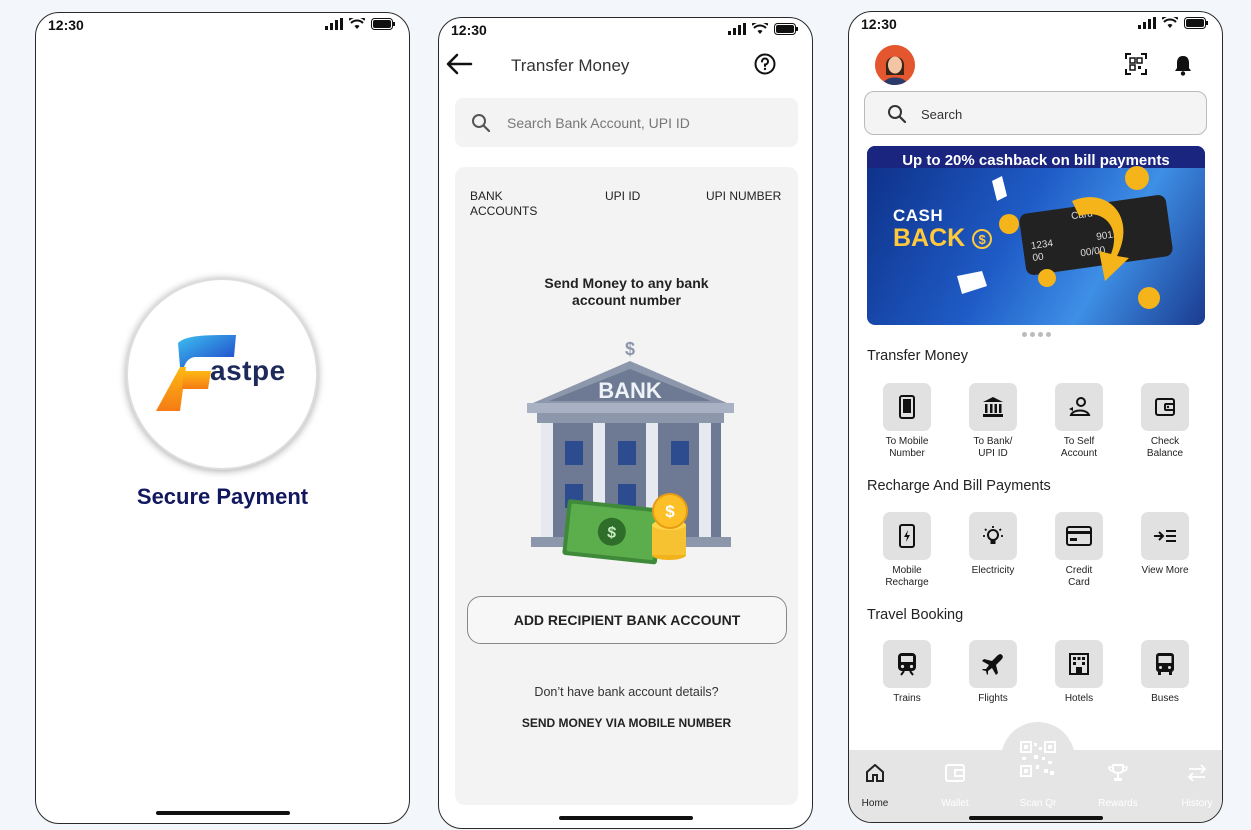 Image resolution: width=1251 pixels, height=830 pixels. I want to click on tile-trains: Trains, so click(907, 672).